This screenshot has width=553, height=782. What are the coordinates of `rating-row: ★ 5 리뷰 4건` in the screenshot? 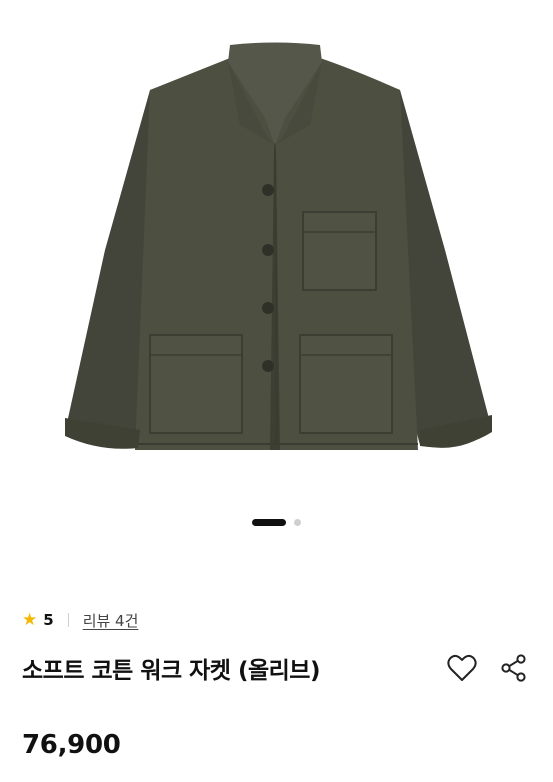 It's located at (80, 620).